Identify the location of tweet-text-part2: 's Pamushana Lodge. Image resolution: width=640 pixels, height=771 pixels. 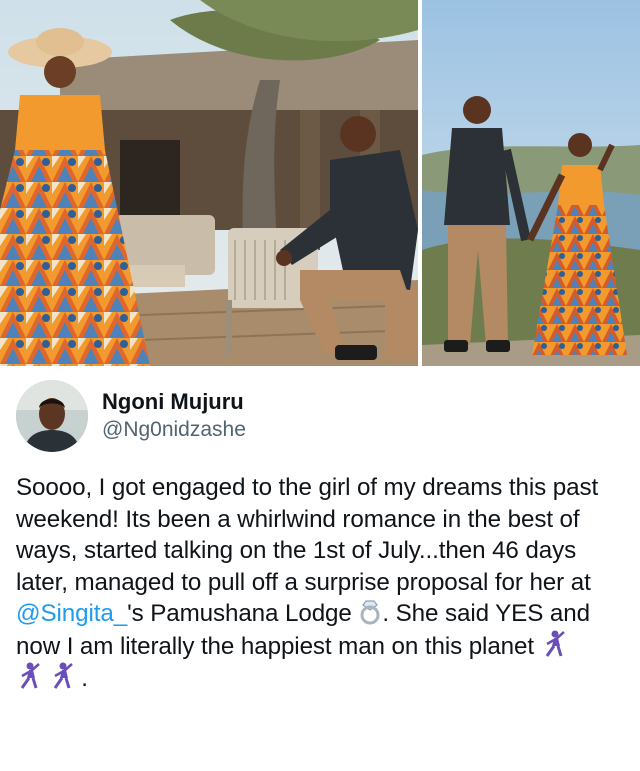
(243, 613).